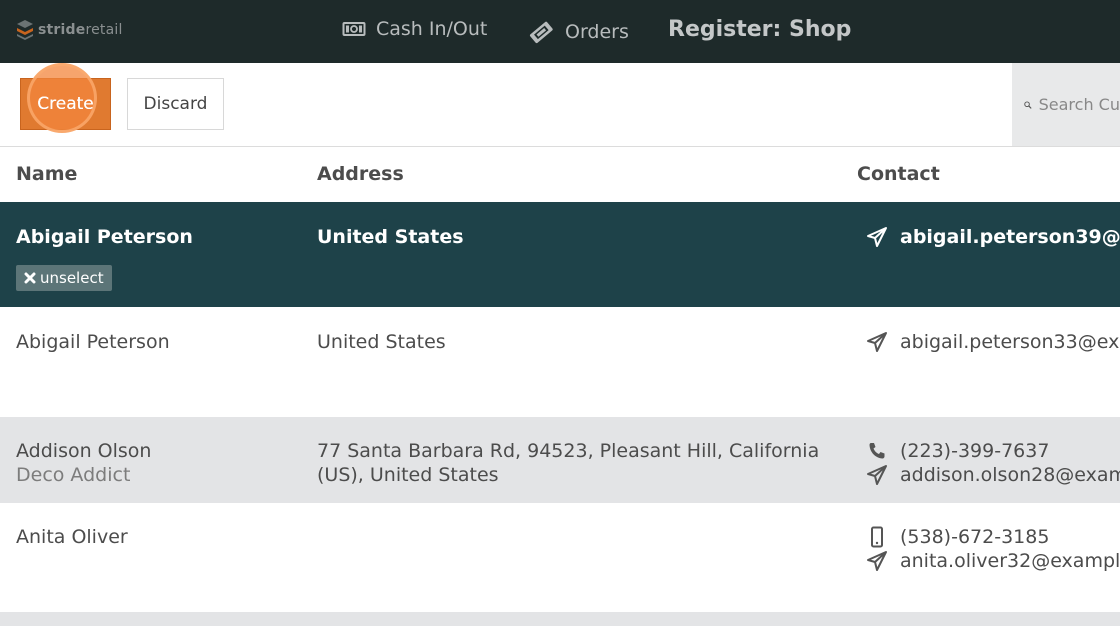 The height and width of the screenshot is (626, 1120). Describe the element at coordinates (1079, 104) in the screenshot. I see `search-placeholder: Search Cu` at that location.